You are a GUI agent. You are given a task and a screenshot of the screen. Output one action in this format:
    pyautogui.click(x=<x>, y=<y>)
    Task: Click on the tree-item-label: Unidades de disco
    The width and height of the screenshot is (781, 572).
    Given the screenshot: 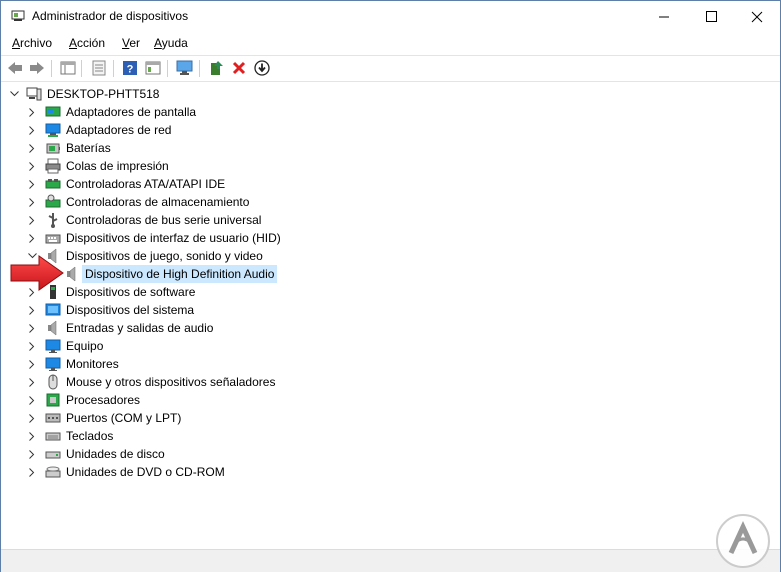 What is the action you would take?
    pyautogui.click(x=115, y=454)
    